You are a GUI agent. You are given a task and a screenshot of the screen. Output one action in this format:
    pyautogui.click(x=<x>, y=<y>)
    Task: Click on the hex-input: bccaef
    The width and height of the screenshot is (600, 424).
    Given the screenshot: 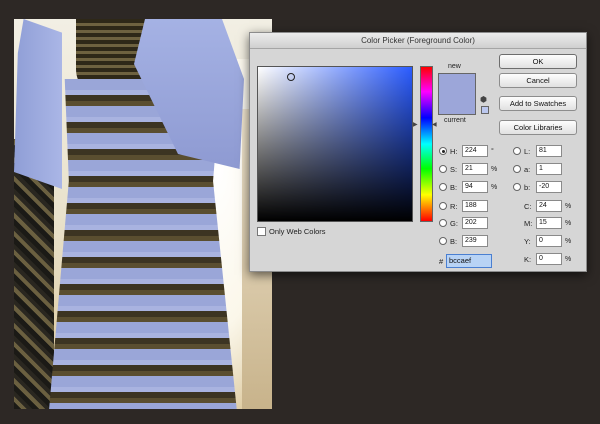 What is the action you would take?
    pyautogui.click(x=469, y=261)
    